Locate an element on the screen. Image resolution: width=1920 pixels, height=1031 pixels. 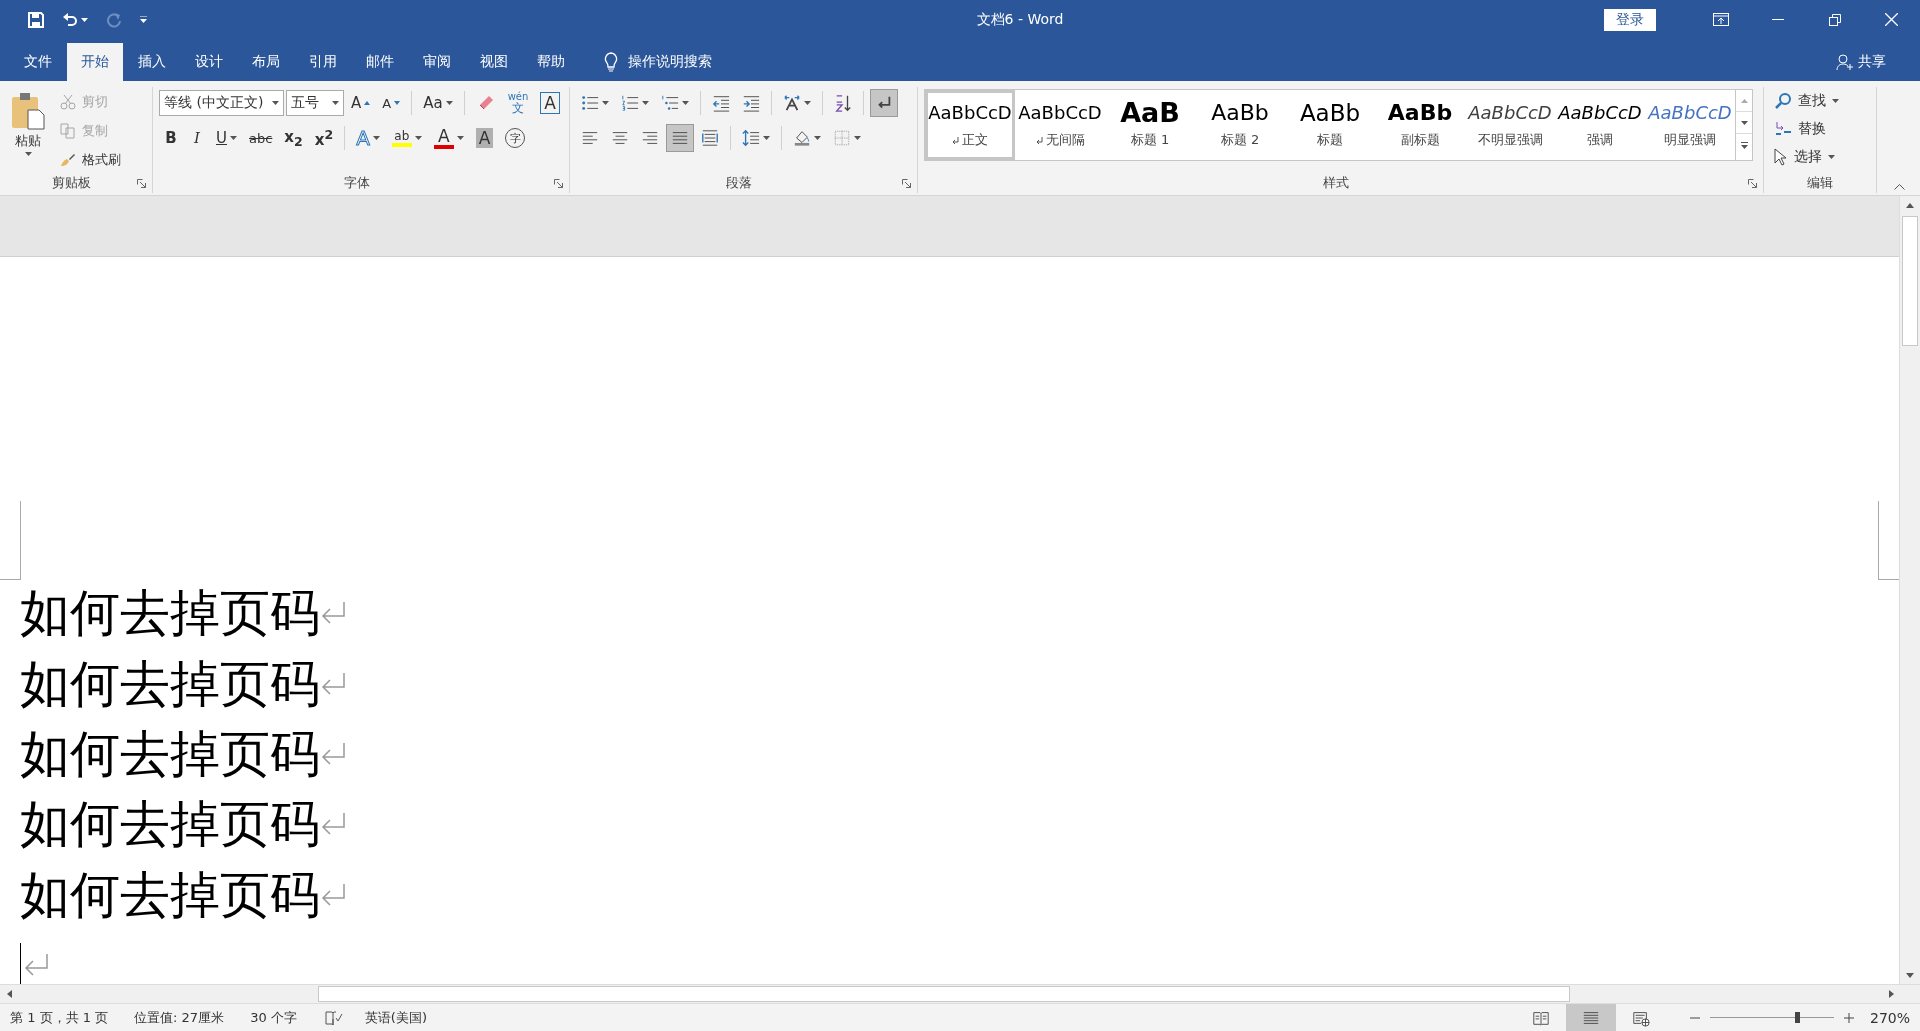
ribbon-tab: 引用 is located at coordinates (323, 62).